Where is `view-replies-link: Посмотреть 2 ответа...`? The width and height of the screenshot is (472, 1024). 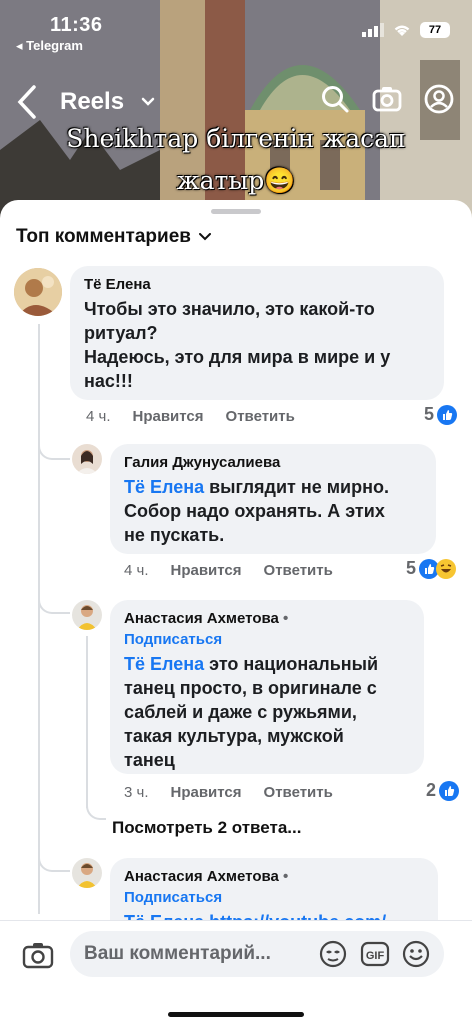 view-replies-link: Посмотреть 2 ответа... is located at coordinates (206, 828).